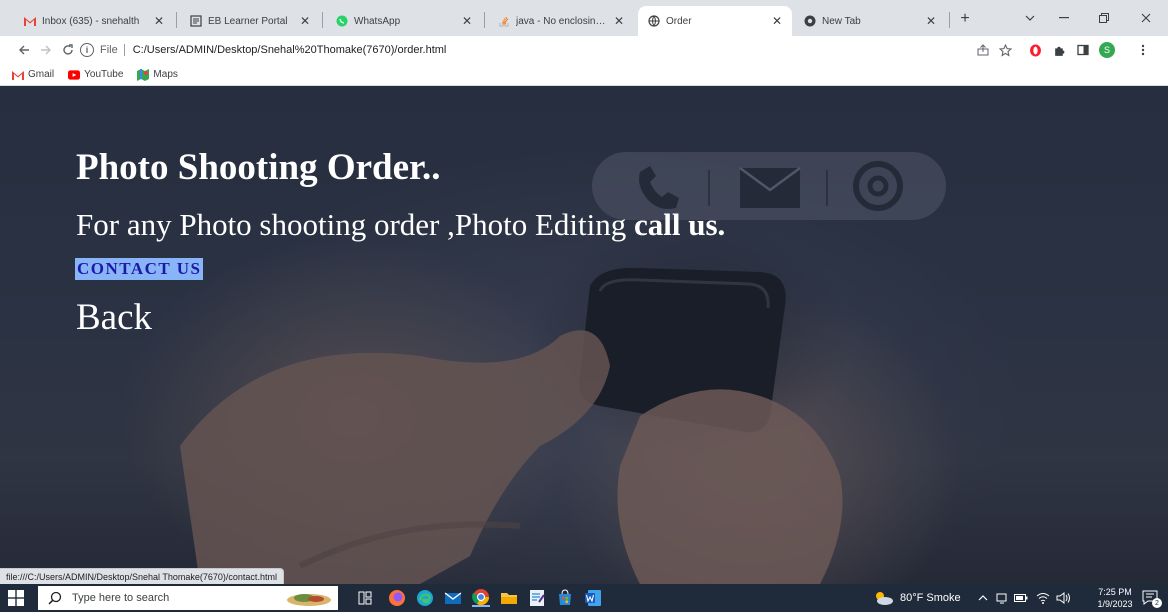 The height and width of the screenshot is (612, 1168). I want to click on taskbar-search-box: Type here to search, so click(188, 598).